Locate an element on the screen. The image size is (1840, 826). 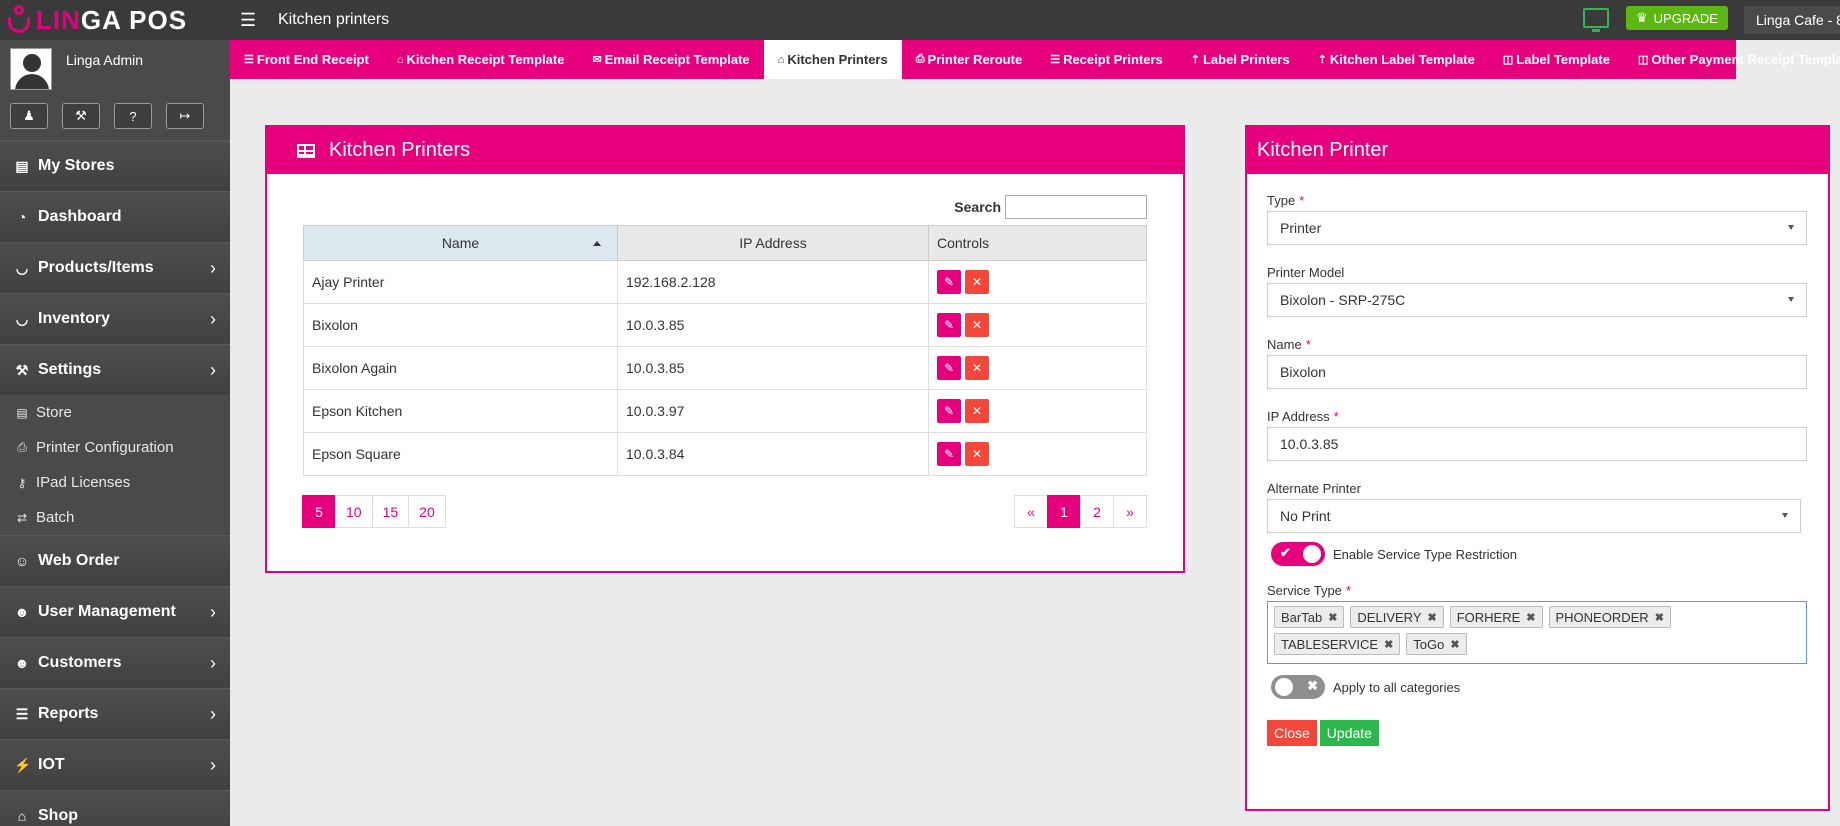
ip-address-input: 10.0.3.85 is located at coordinates (1537, 444).